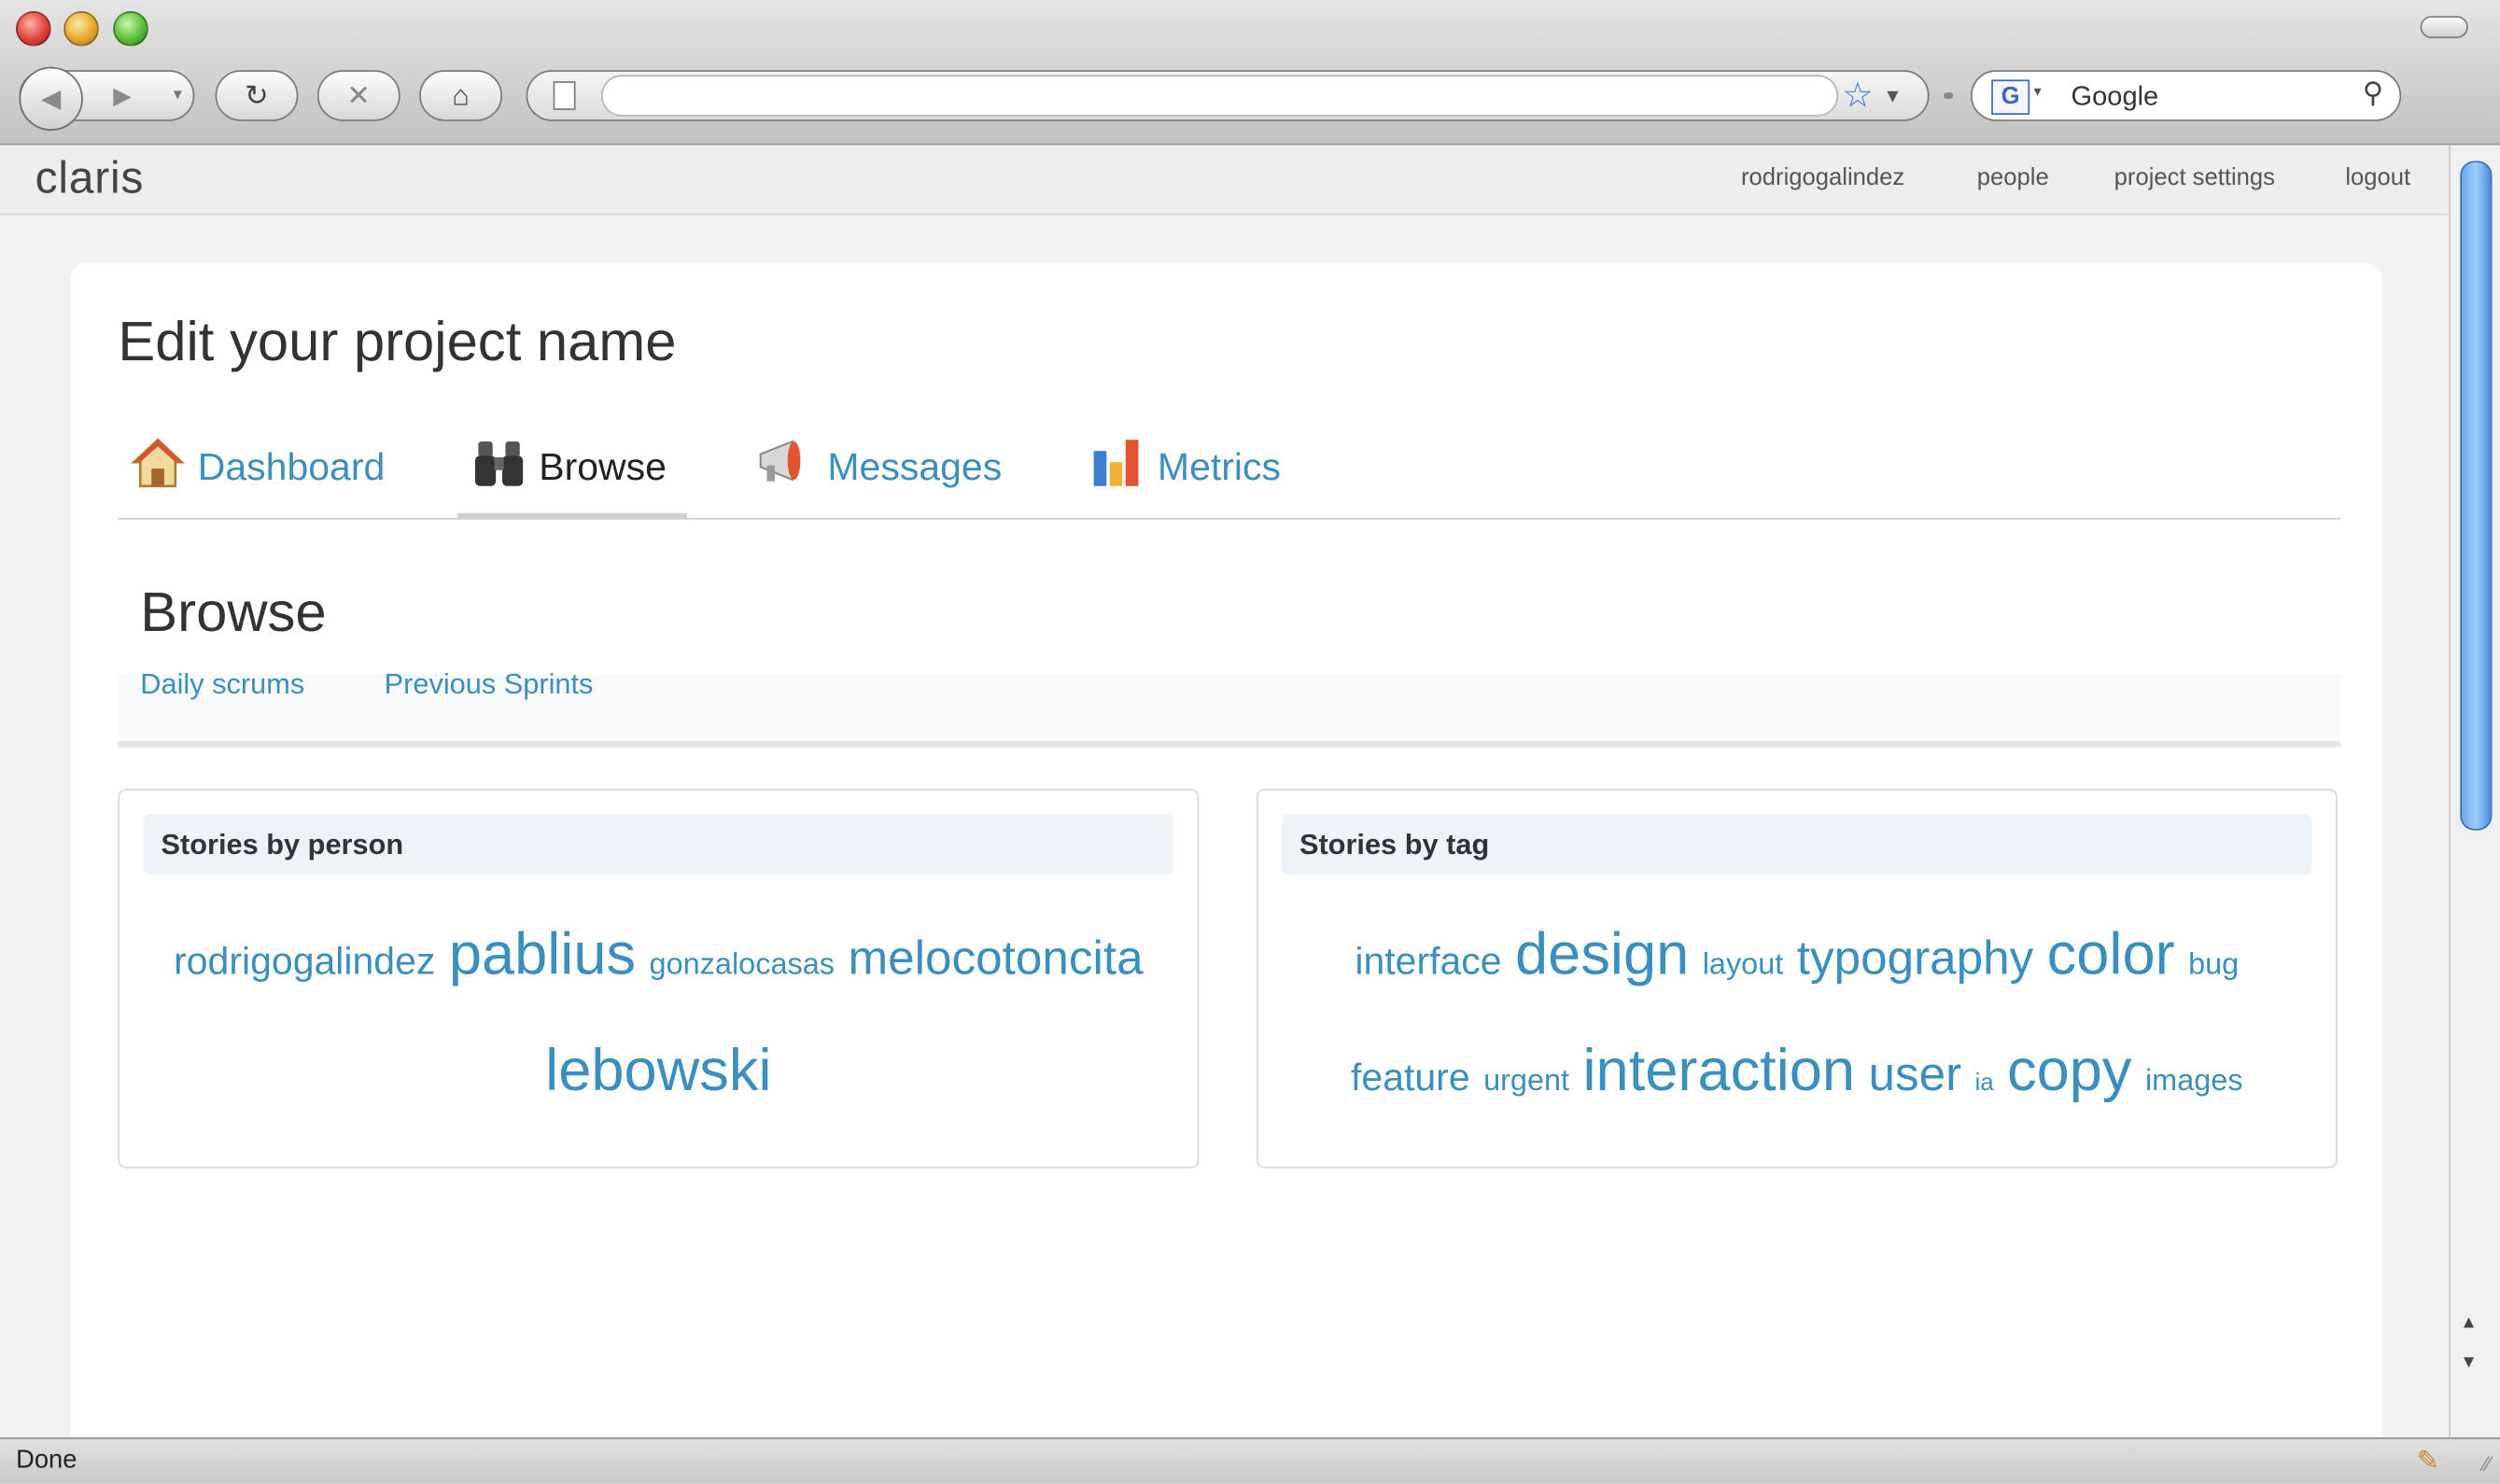 The height and width of the screenshot is (1484, 2500). Describe the element at coordinates (107, 99) in the screenshot. I see `back-forward-group: ◀ ▶ ▼` at that location.